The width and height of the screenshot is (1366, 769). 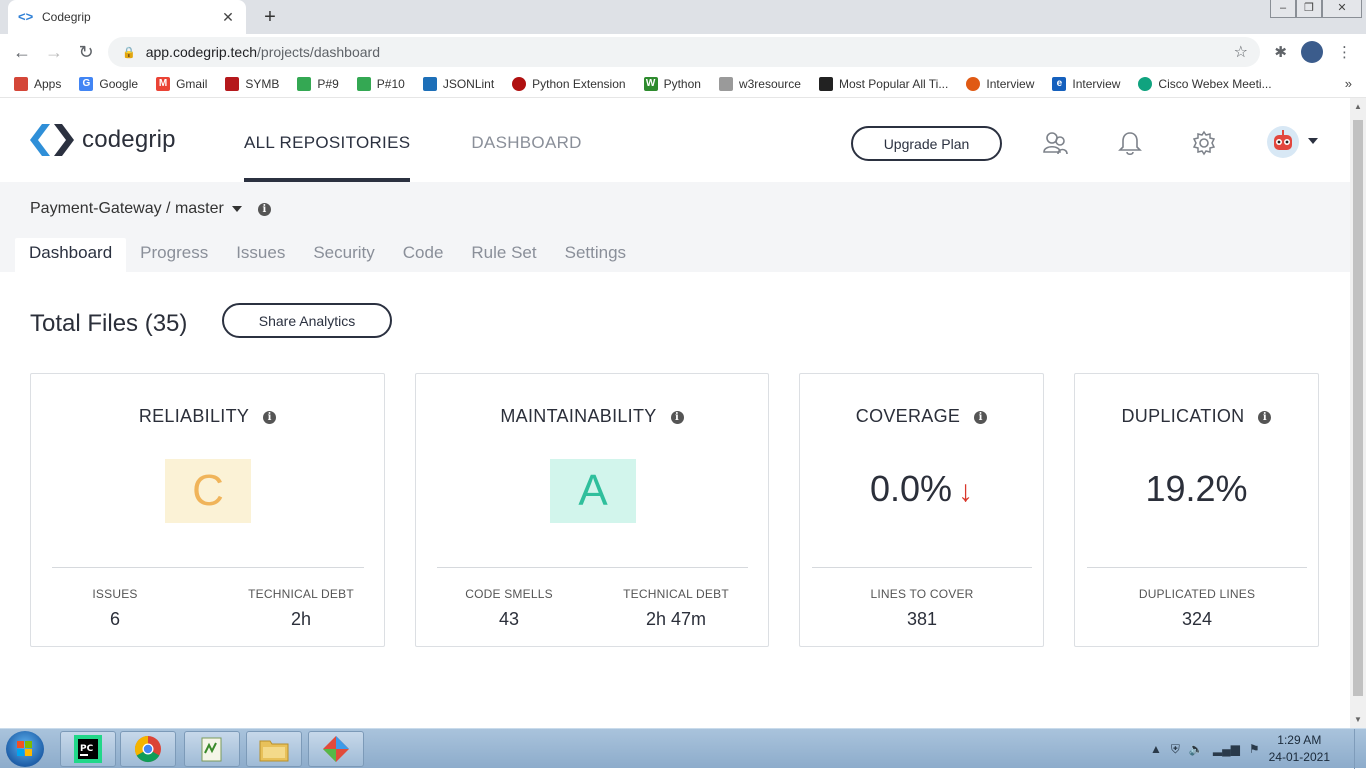 What do you see at coordinates (1204, 143) in the screenshot?
I see `settings-gear-icon` at bounding box center [1204, 143].